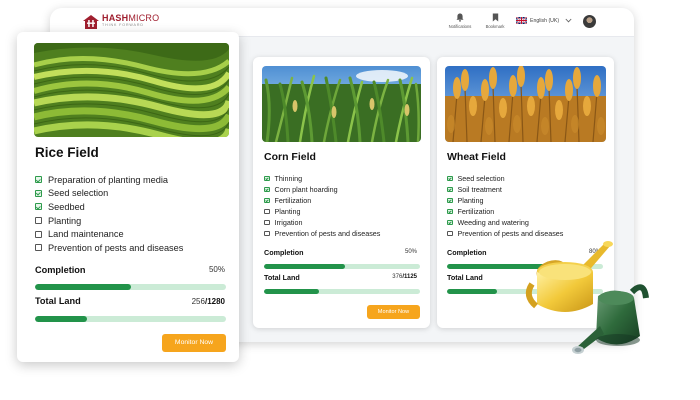 This screenshot has height=400, width=700. Describe the element at coordinates (493, 222) in the screenshot. I see `task-label: Weeding and watering` at that location.